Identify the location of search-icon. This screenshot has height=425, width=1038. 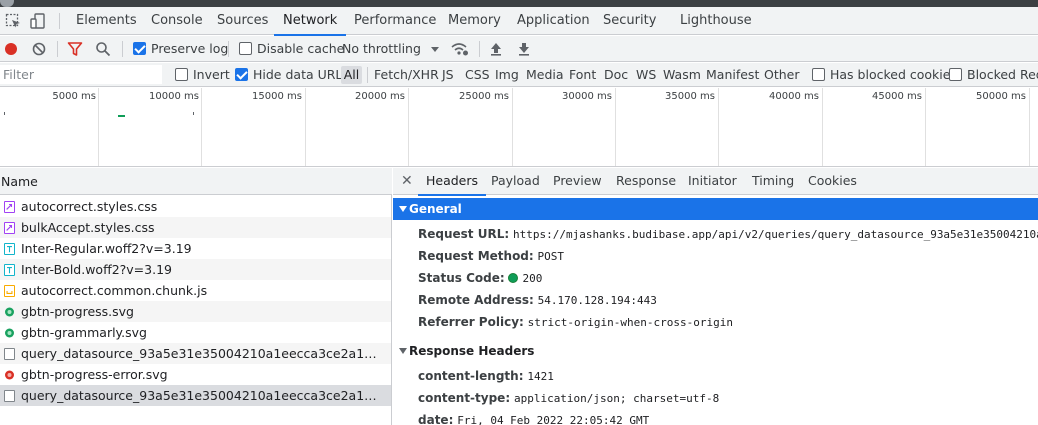
(103, 49).